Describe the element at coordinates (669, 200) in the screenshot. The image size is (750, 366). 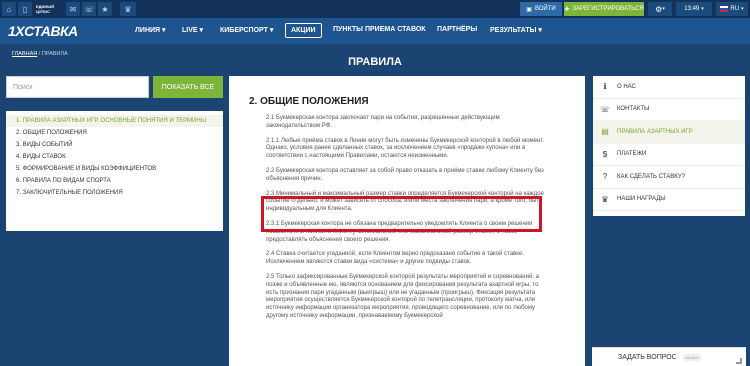
I see `info-item-awards: ♛ НАШИ НАГРАДЫ` at that location.